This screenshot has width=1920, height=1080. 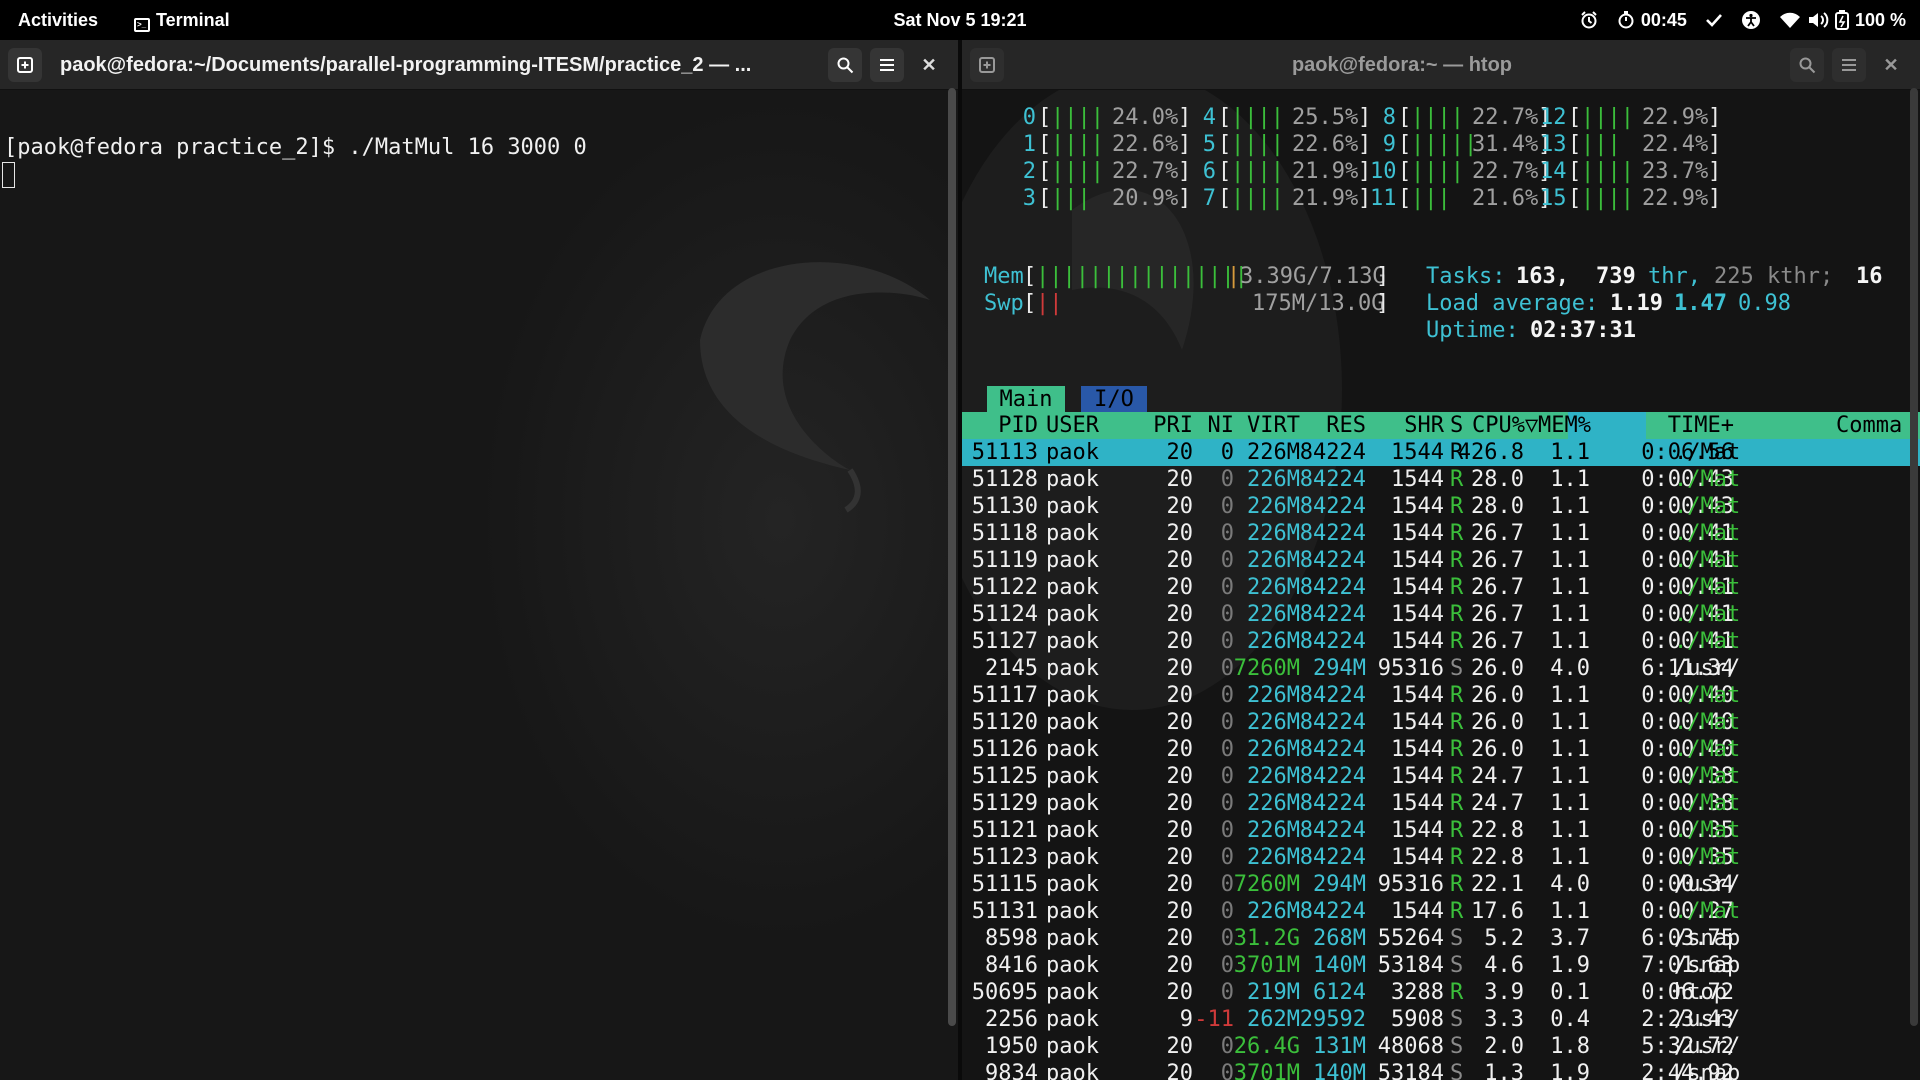 I want to click on search-icon, so click(x=845, y=65).